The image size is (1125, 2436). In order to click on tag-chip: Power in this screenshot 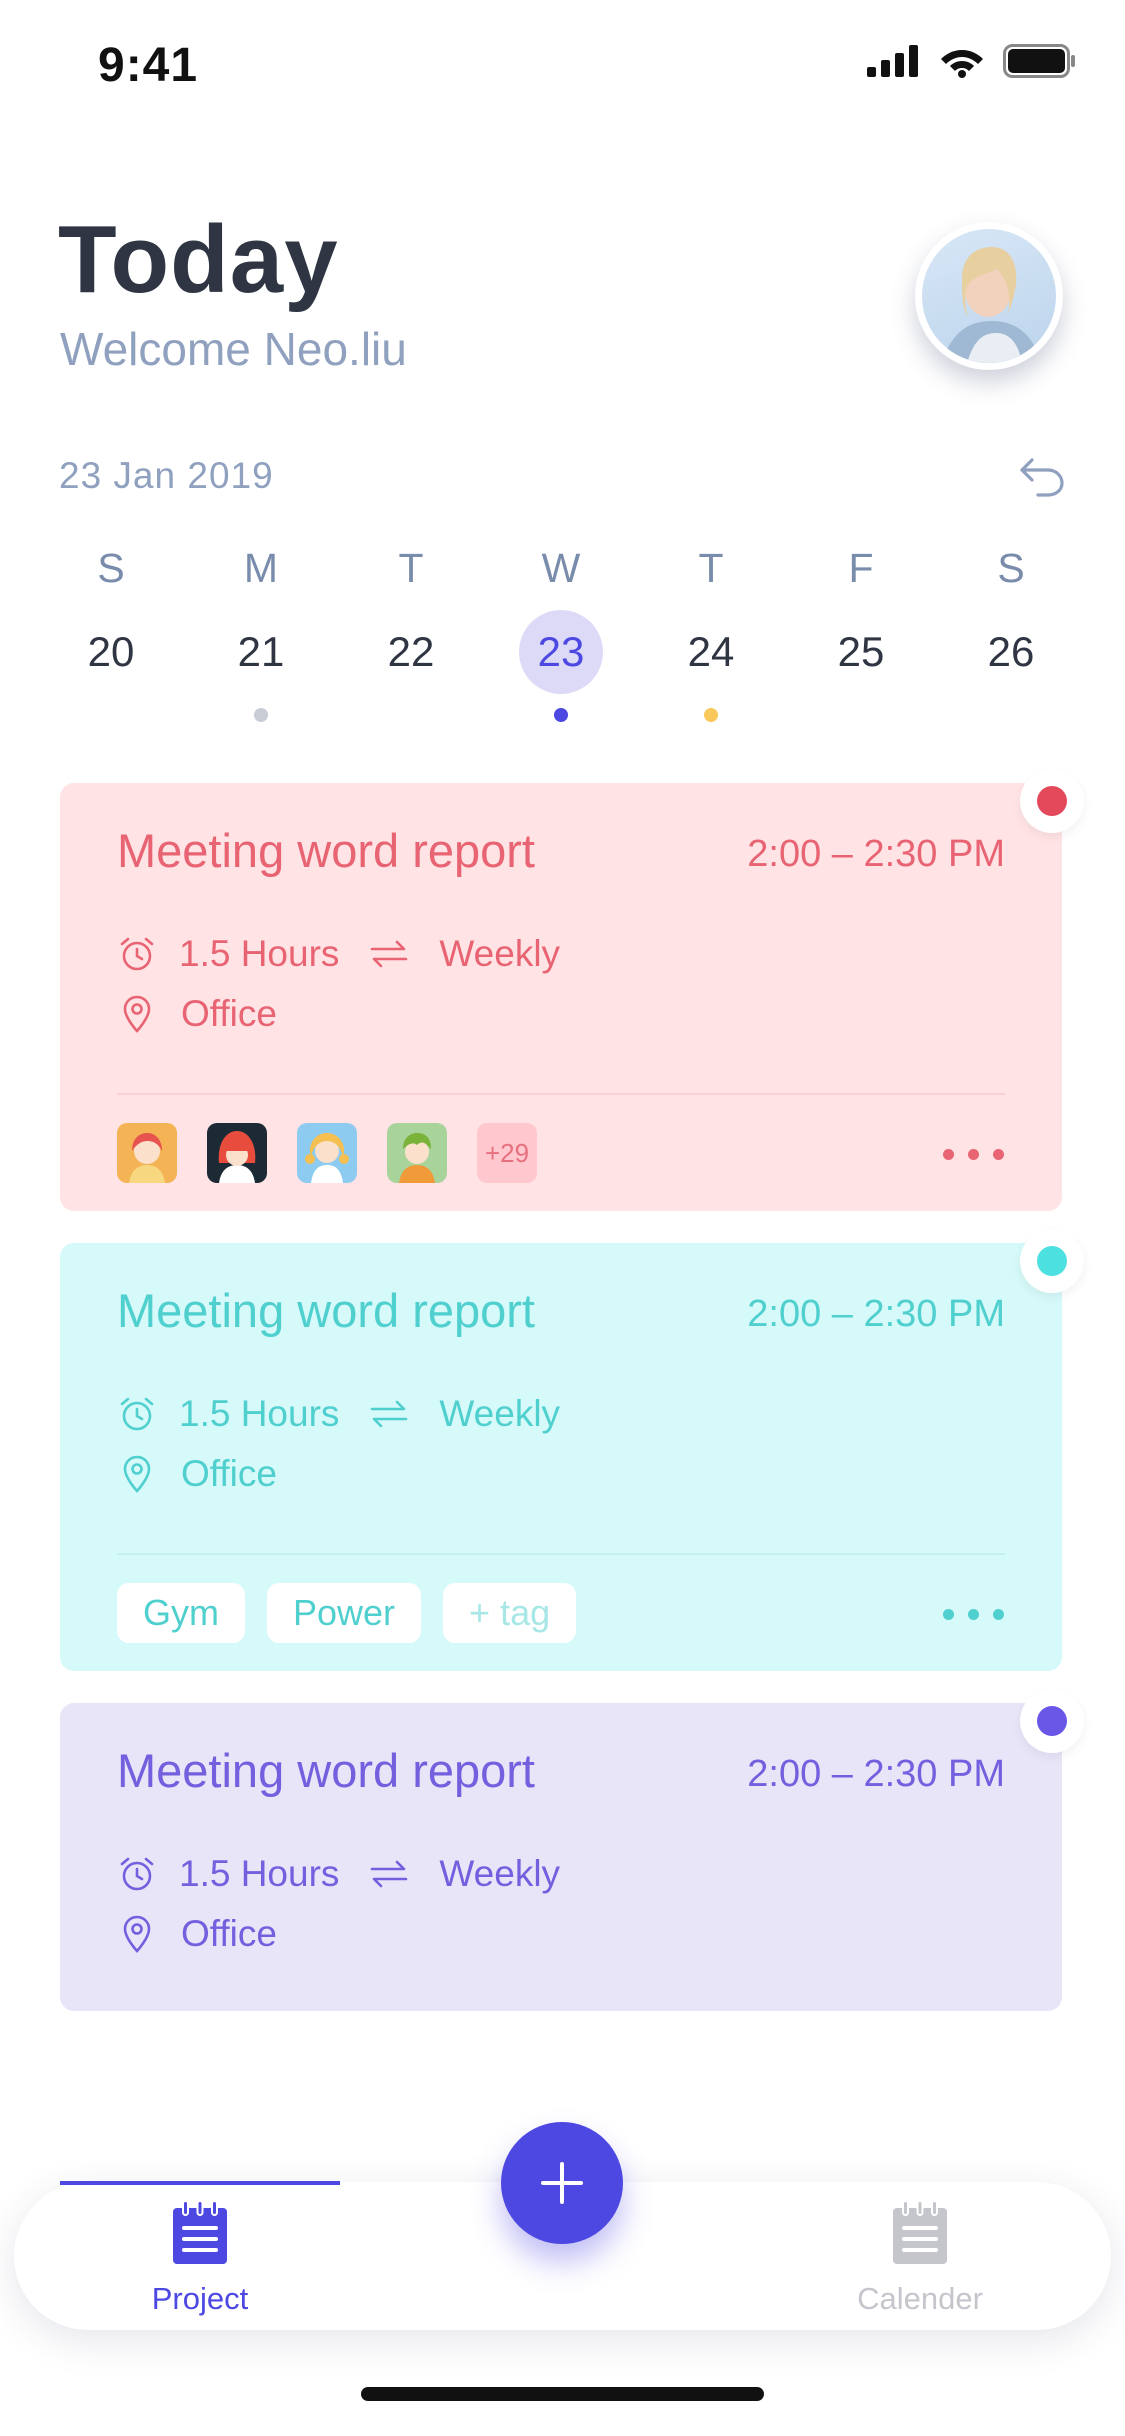, I will do `click(344, 1613)`.